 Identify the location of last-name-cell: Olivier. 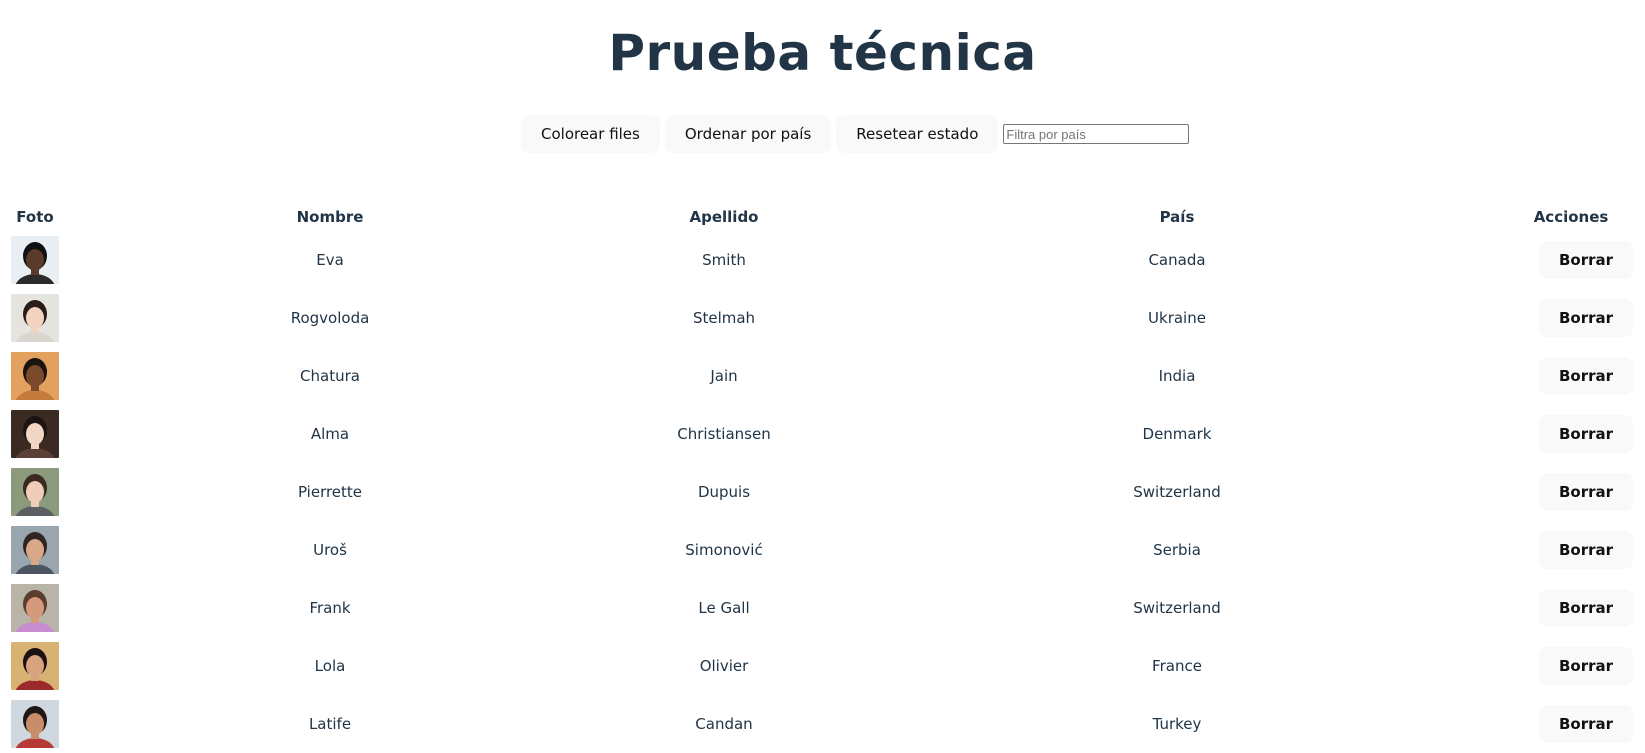
(724, 666).